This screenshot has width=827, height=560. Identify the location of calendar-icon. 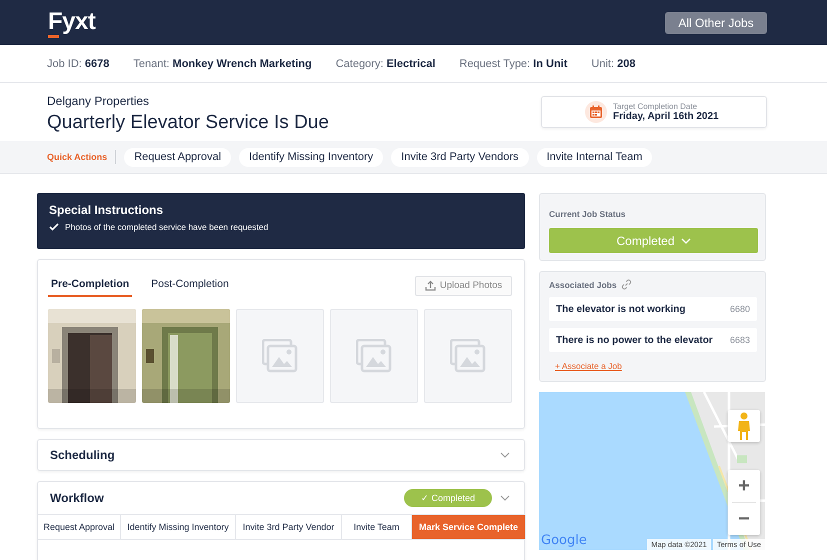
(596, 112).